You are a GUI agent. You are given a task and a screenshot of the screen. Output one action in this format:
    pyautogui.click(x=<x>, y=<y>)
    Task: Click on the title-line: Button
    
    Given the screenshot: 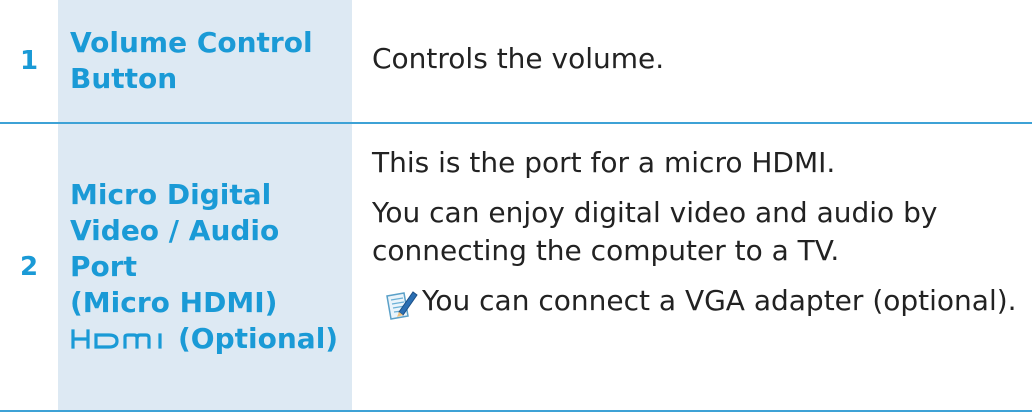 What is the action you would take?
    pyautogui.click(x=124, y=78)
    